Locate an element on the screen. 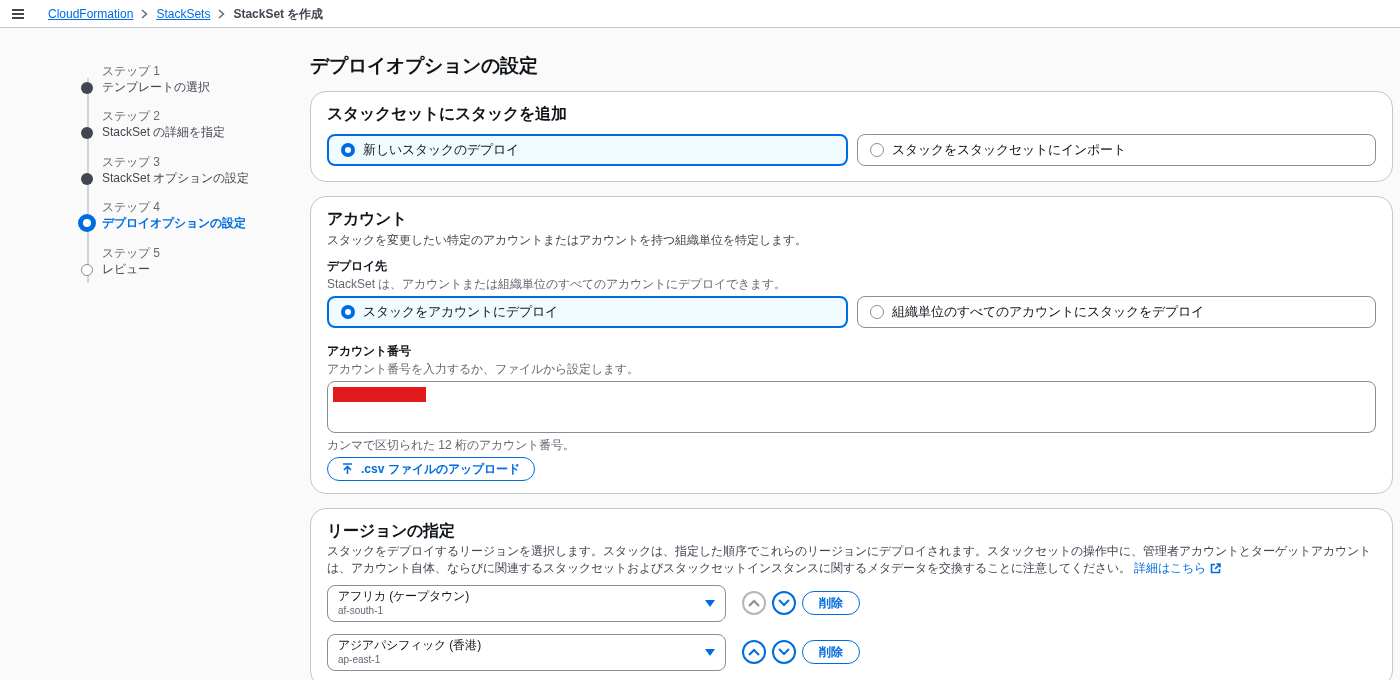 This screenshot has width=1400, height=680. step-label: StackSet オプションの設定 is located at coordinates (176, 177).